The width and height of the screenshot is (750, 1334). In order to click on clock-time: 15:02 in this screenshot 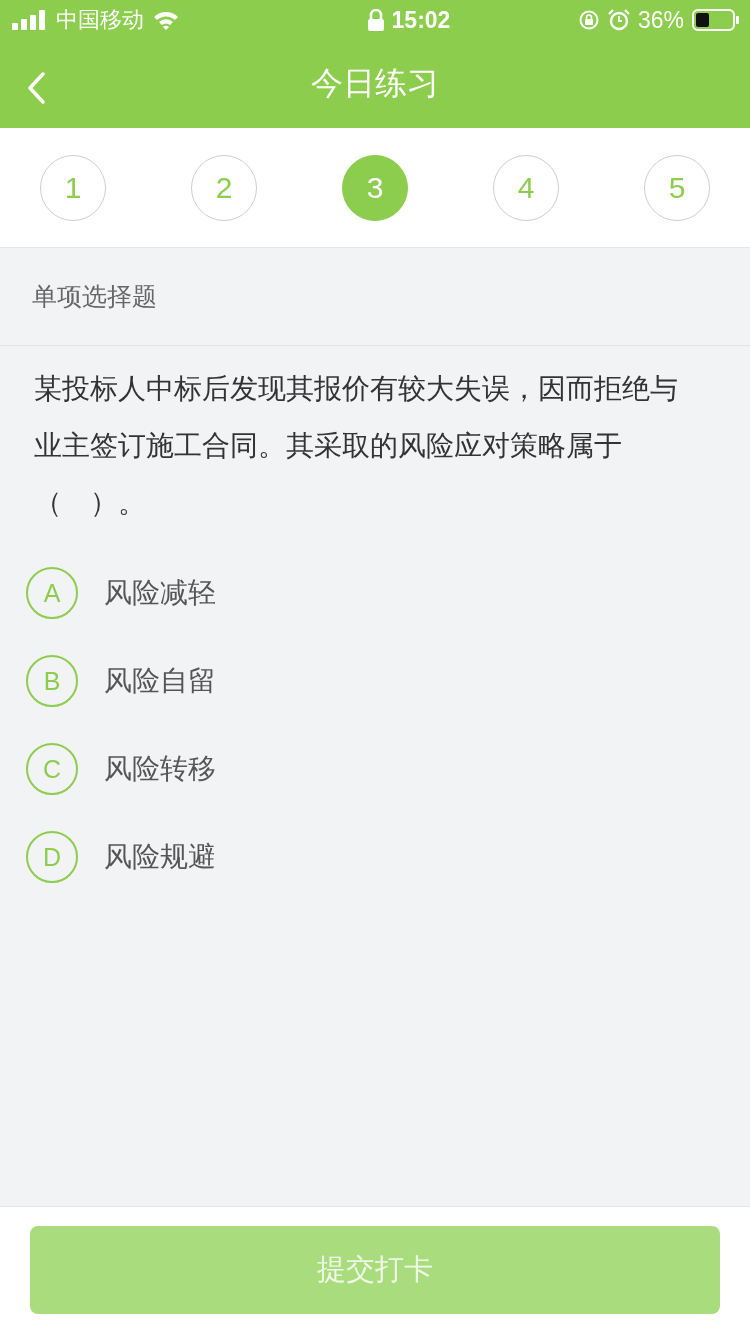, I will do `click(421, 20)`.